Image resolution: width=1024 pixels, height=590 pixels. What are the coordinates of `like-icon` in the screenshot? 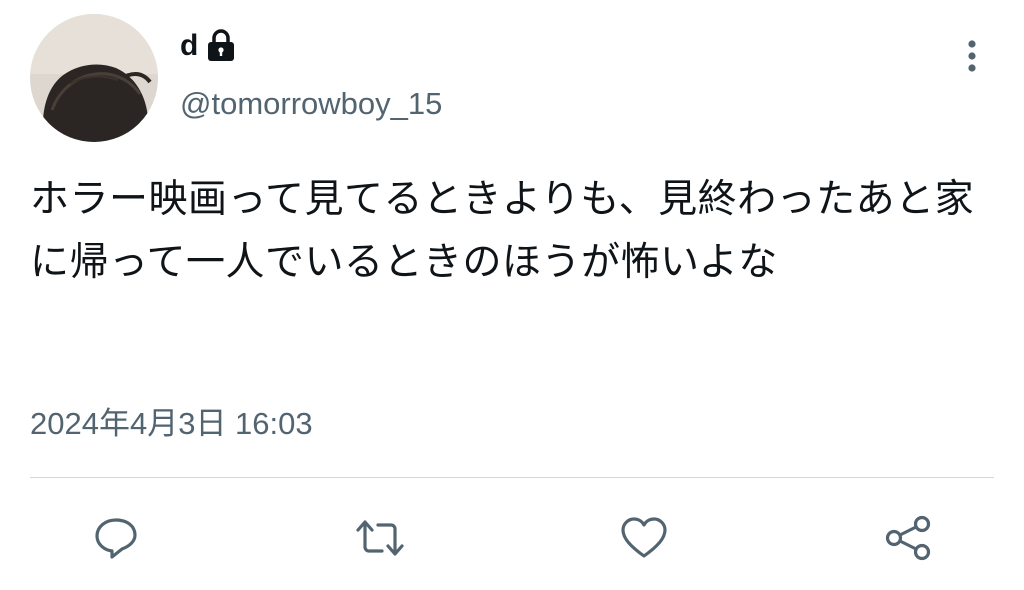 It's located at (644, 537).